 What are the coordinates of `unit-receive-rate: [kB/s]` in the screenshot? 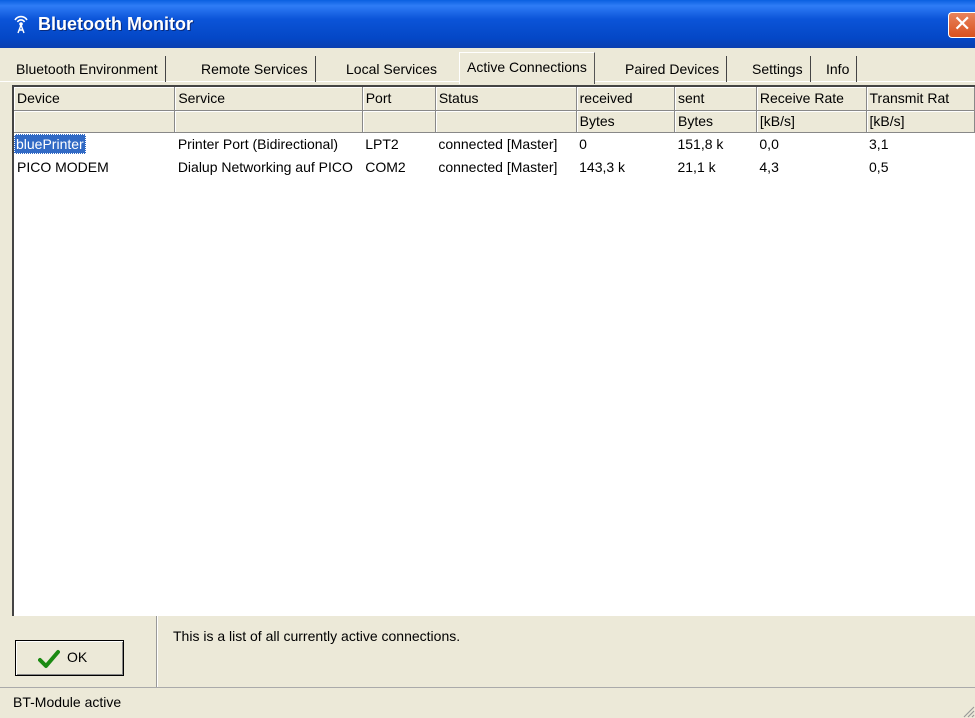 It's located at (811, 121).